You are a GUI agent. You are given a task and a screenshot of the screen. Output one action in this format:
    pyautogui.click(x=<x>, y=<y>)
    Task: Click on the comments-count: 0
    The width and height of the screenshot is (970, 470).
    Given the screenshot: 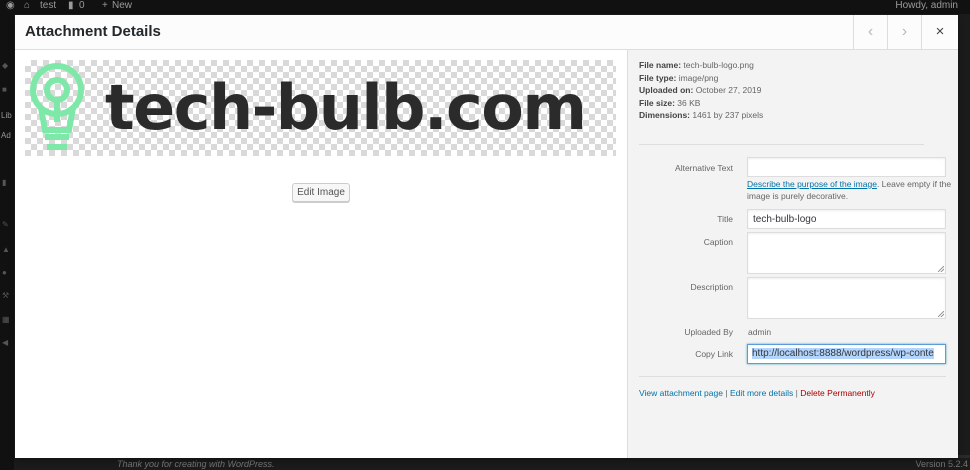 What is the action you would take?
    pyautogui.click(x=82, y=6)
    